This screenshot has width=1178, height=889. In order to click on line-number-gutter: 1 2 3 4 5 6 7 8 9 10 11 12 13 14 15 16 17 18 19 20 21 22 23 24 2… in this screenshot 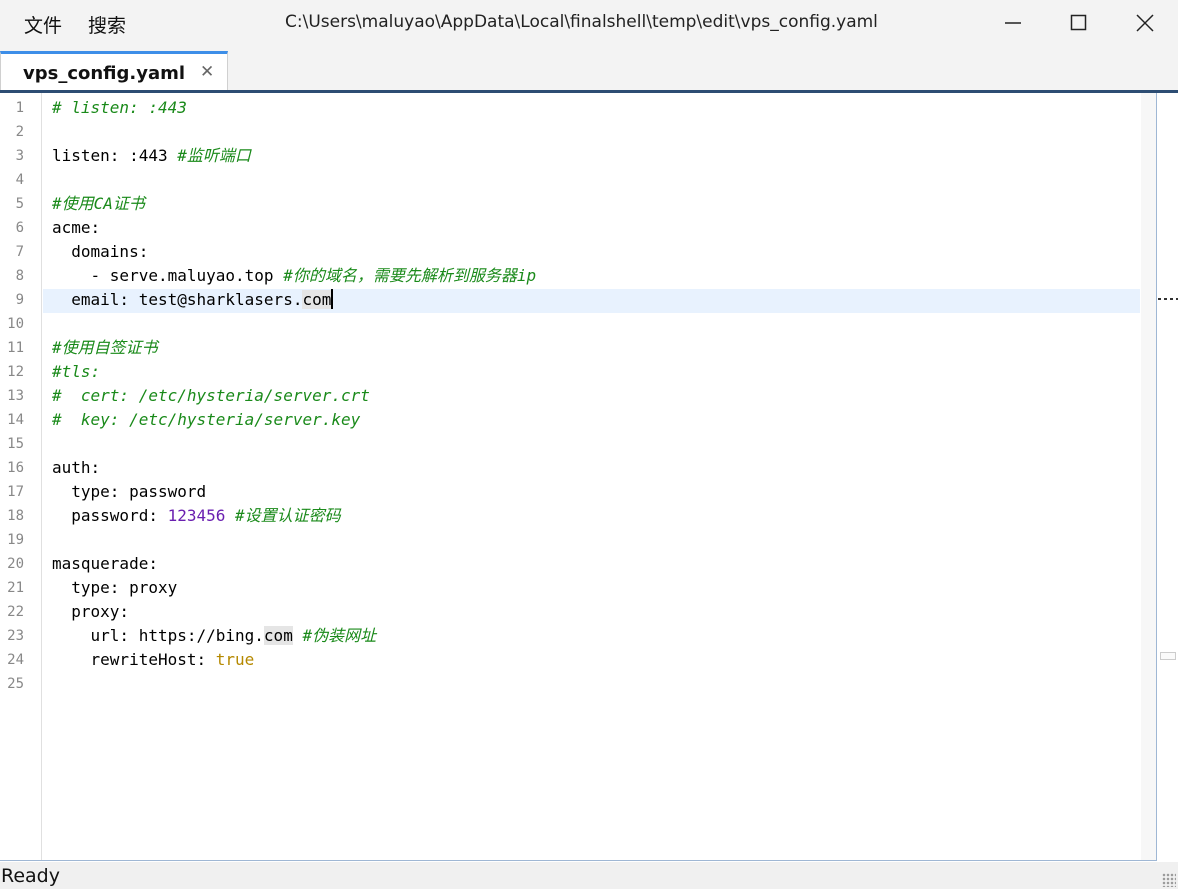, I will do `click(21, 476)`.